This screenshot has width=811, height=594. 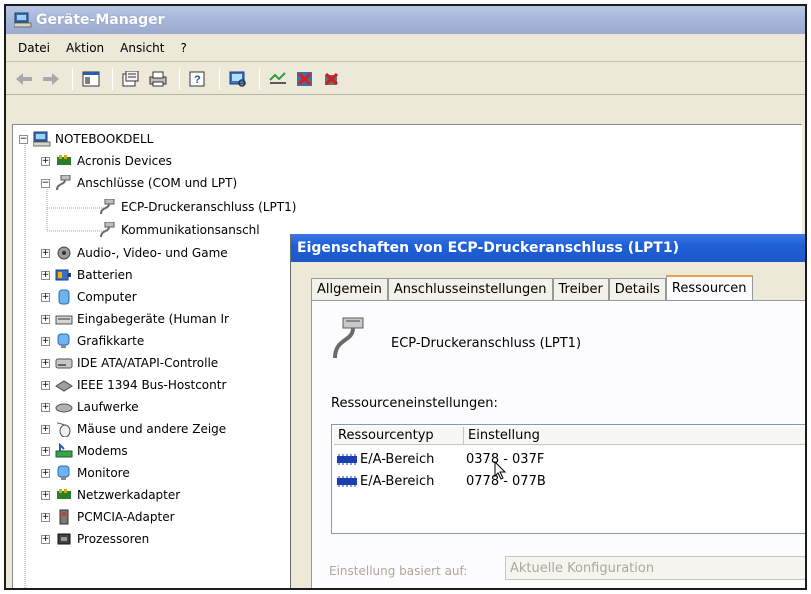 I want to click on tree-item-label: PCMCIA-Adapter, so click(x=126, y=517).